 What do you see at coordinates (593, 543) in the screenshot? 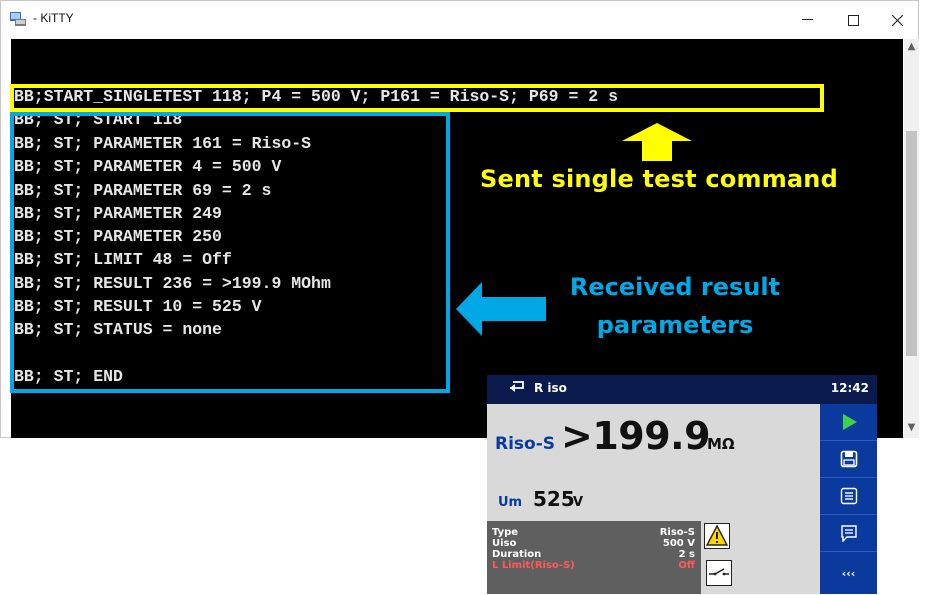
I see `param-row-uiso: Uiso 500 V` at bounding box center [593, 543].